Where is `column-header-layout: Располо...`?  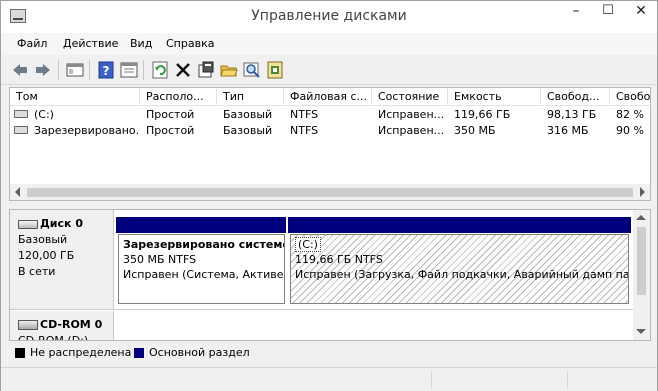 column-header-layout: Располо... is located at coordinates (178, 97).